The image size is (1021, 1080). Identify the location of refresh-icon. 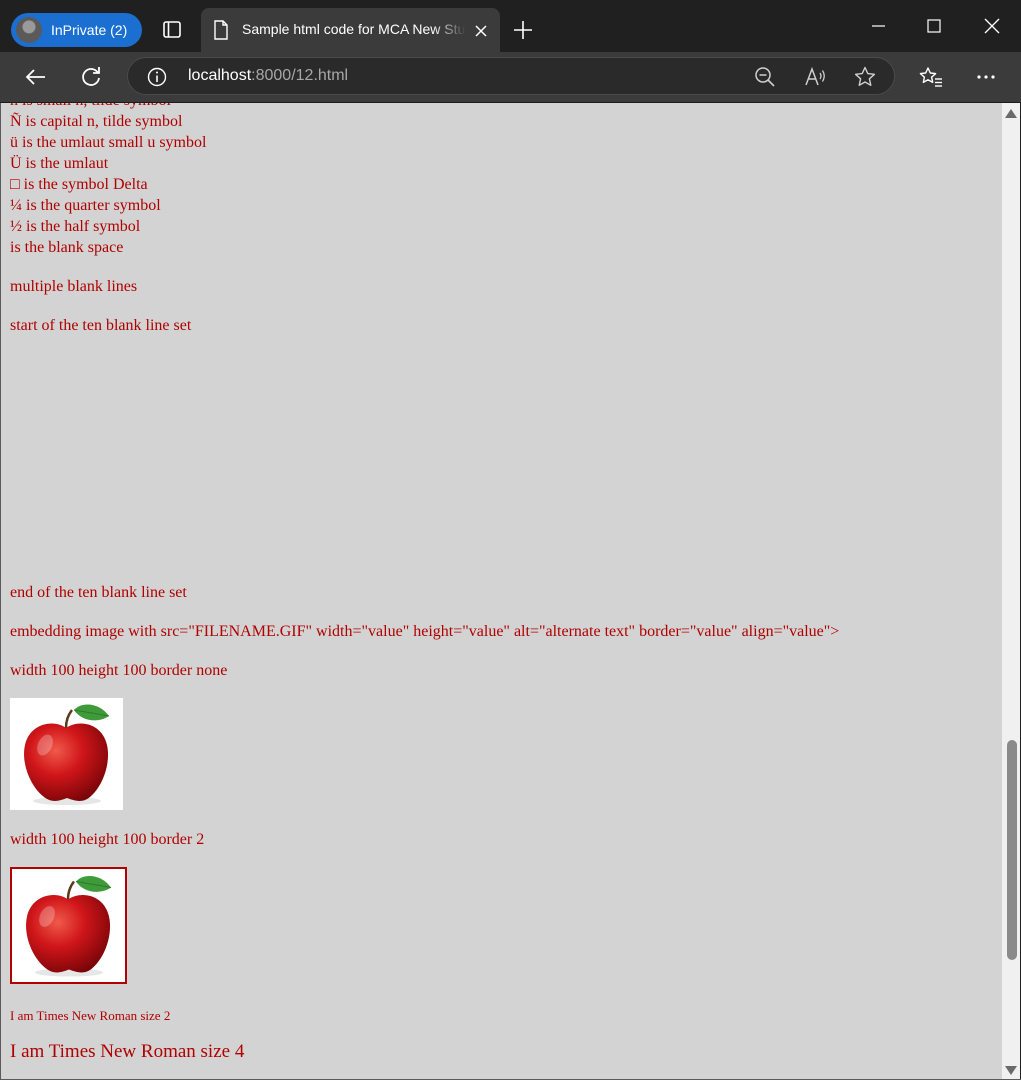
(91, 76).